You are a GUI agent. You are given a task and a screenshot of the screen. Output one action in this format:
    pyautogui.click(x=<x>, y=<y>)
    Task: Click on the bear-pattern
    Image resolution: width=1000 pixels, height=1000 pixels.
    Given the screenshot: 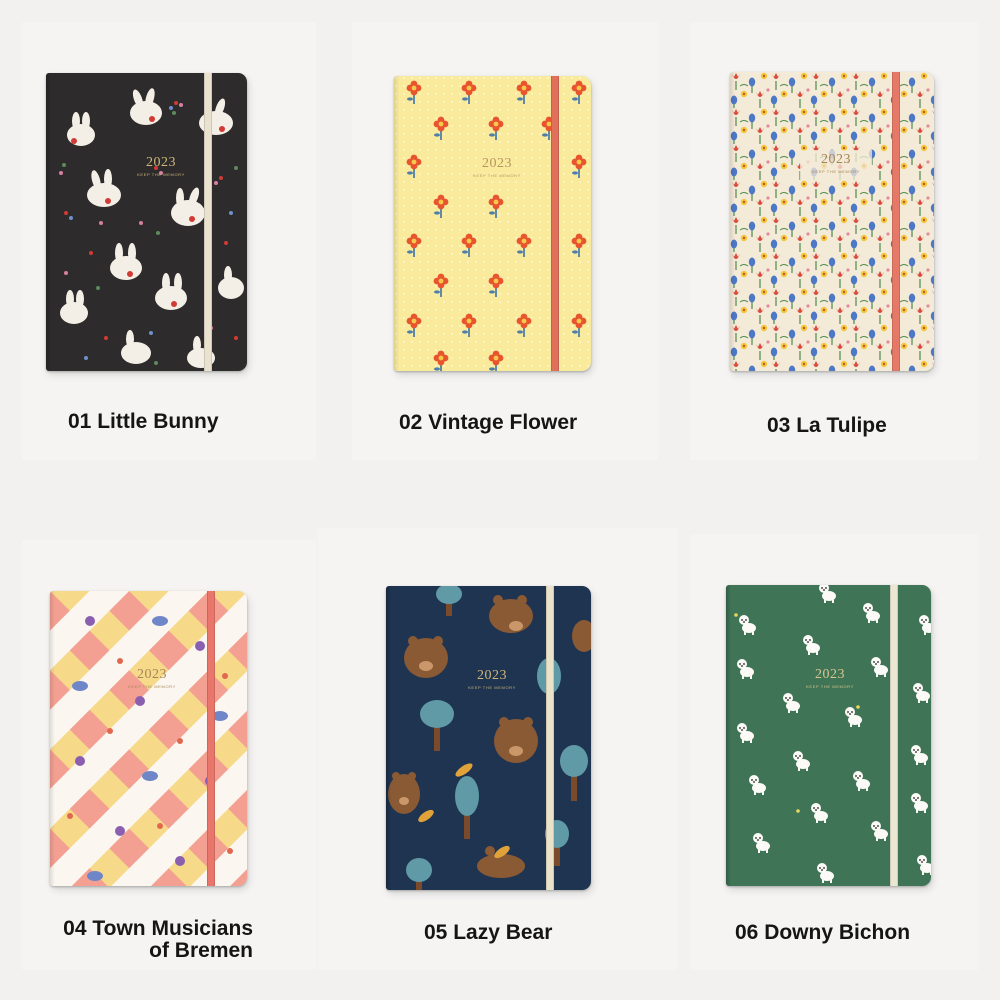 What is the action you would take?
    pyautogui.click(x=489, y=738)
    